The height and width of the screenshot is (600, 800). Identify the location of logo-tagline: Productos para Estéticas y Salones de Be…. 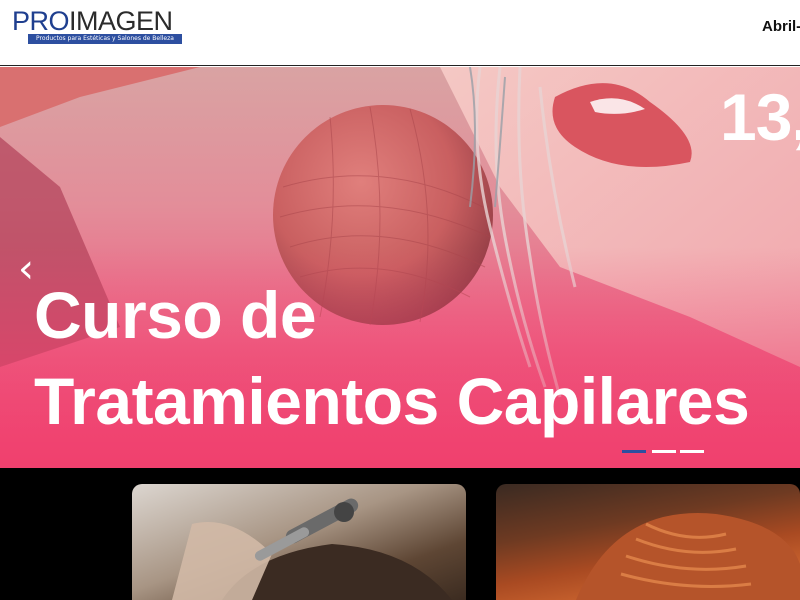
(105, 39).